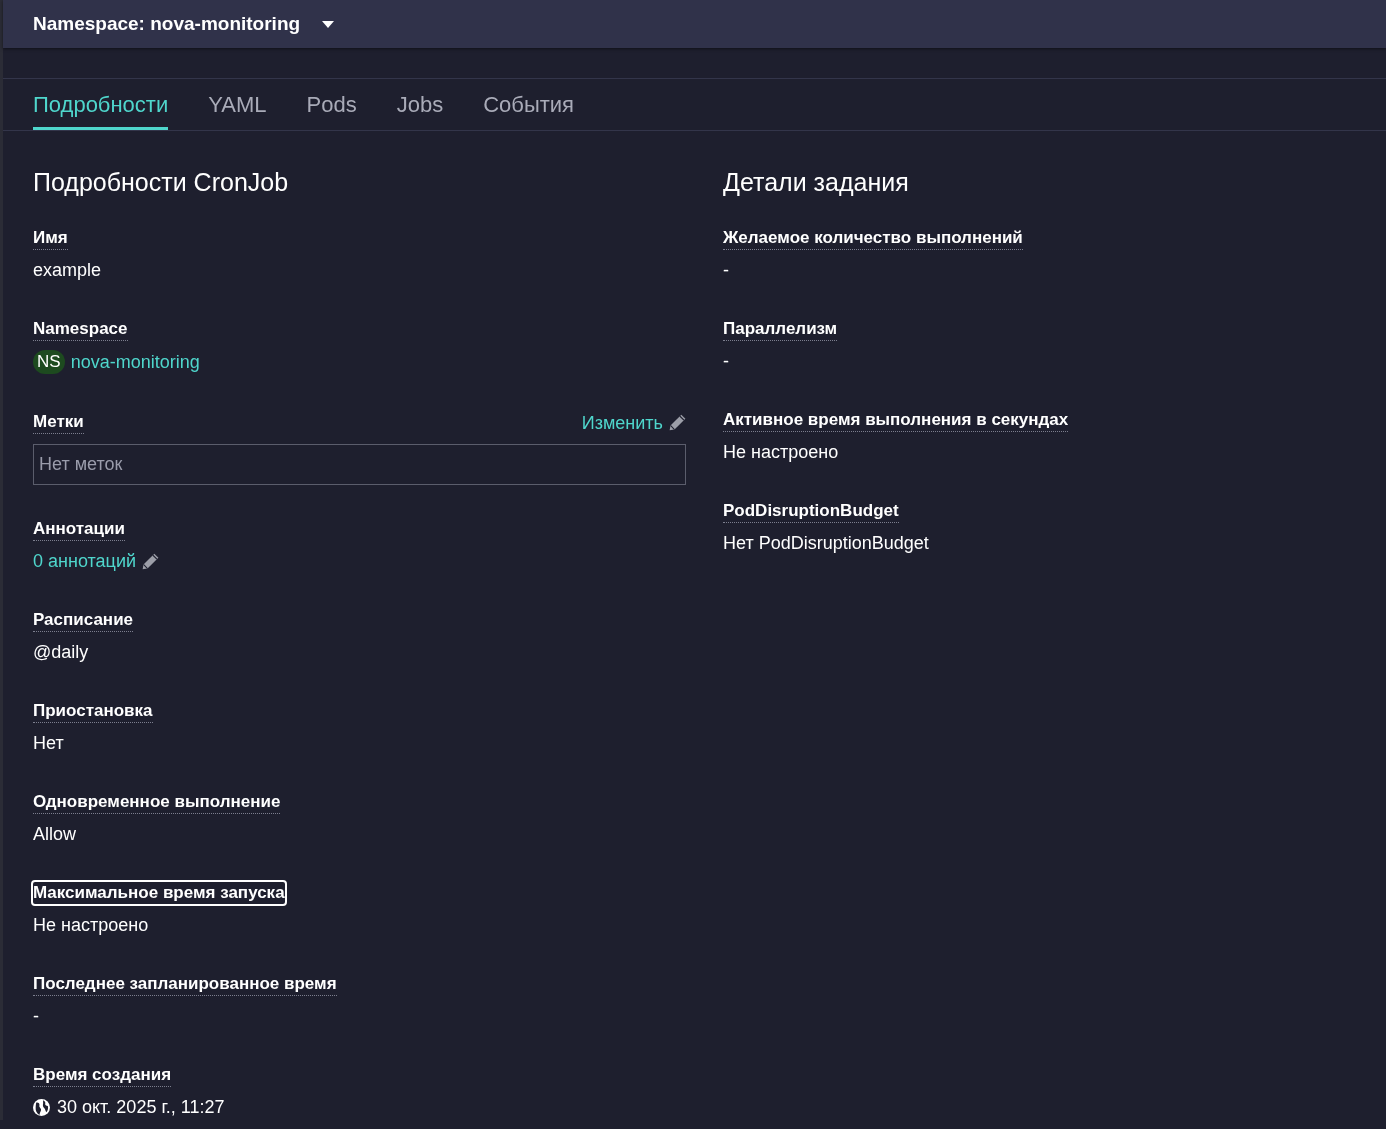 The image size is (1386, 1129). I want to click on tab: Pods, so click(331, 104).